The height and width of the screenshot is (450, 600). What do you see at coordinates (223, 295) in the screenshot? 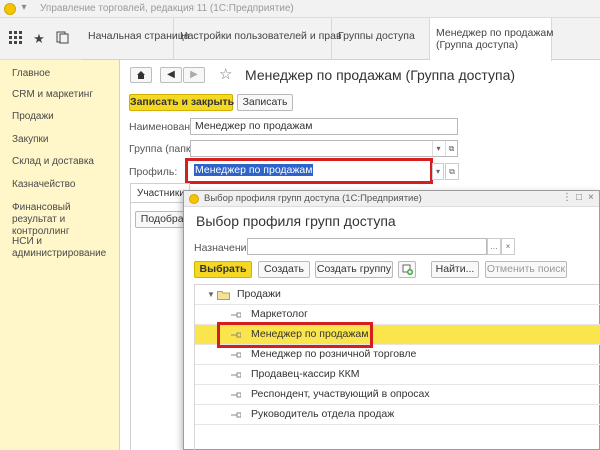
I see `folder-icon` at bounding box center [223, 295].